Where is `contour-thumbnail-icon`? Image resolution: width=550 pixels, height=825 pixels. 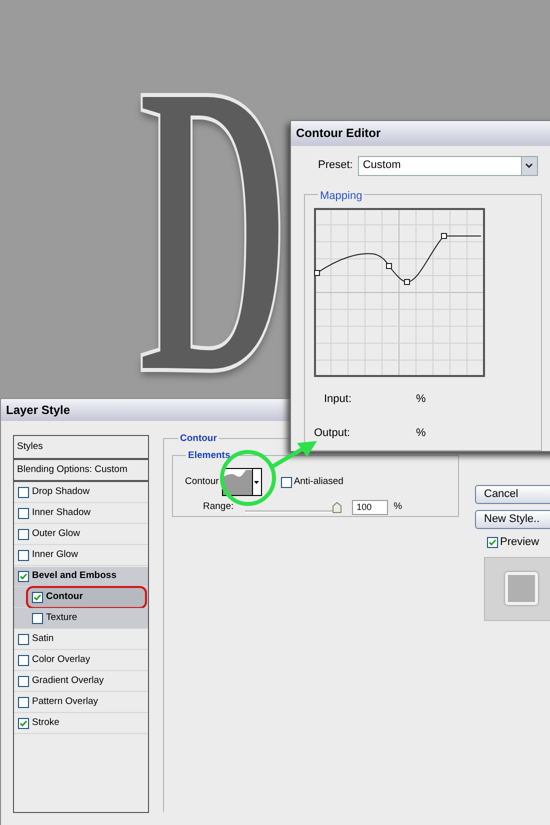
contour-thumbnail-icon is located at coordinates (237, 482).